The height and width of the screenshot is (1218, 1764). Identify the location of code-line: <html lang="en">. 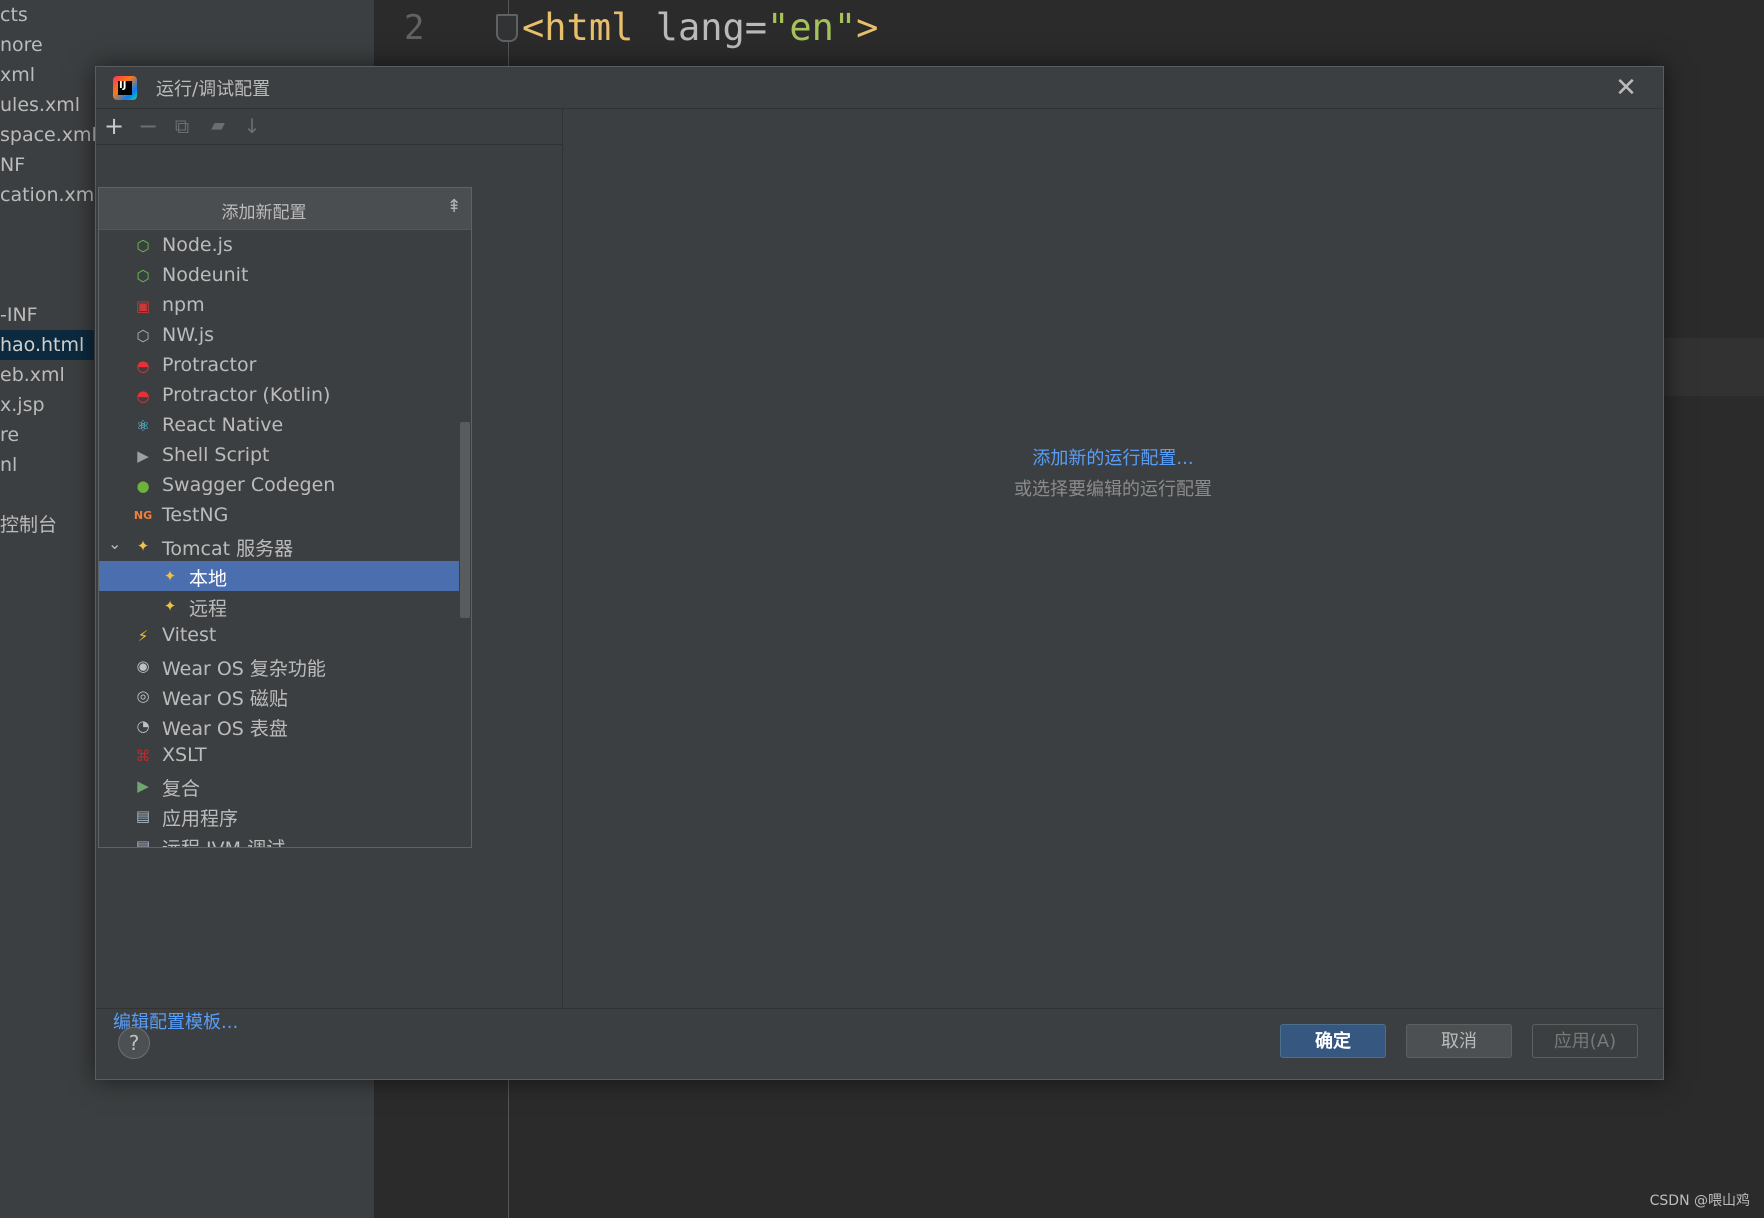
(700, 27).